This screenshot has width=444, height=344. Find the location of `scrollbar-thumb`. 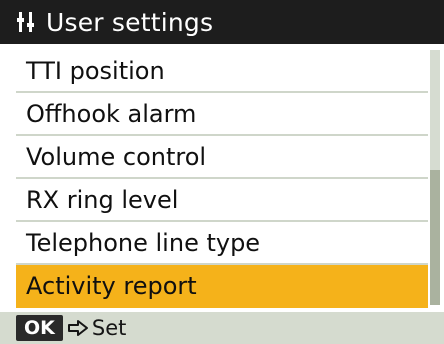

scrollbar-thumb is located at coordinates (435, 237).